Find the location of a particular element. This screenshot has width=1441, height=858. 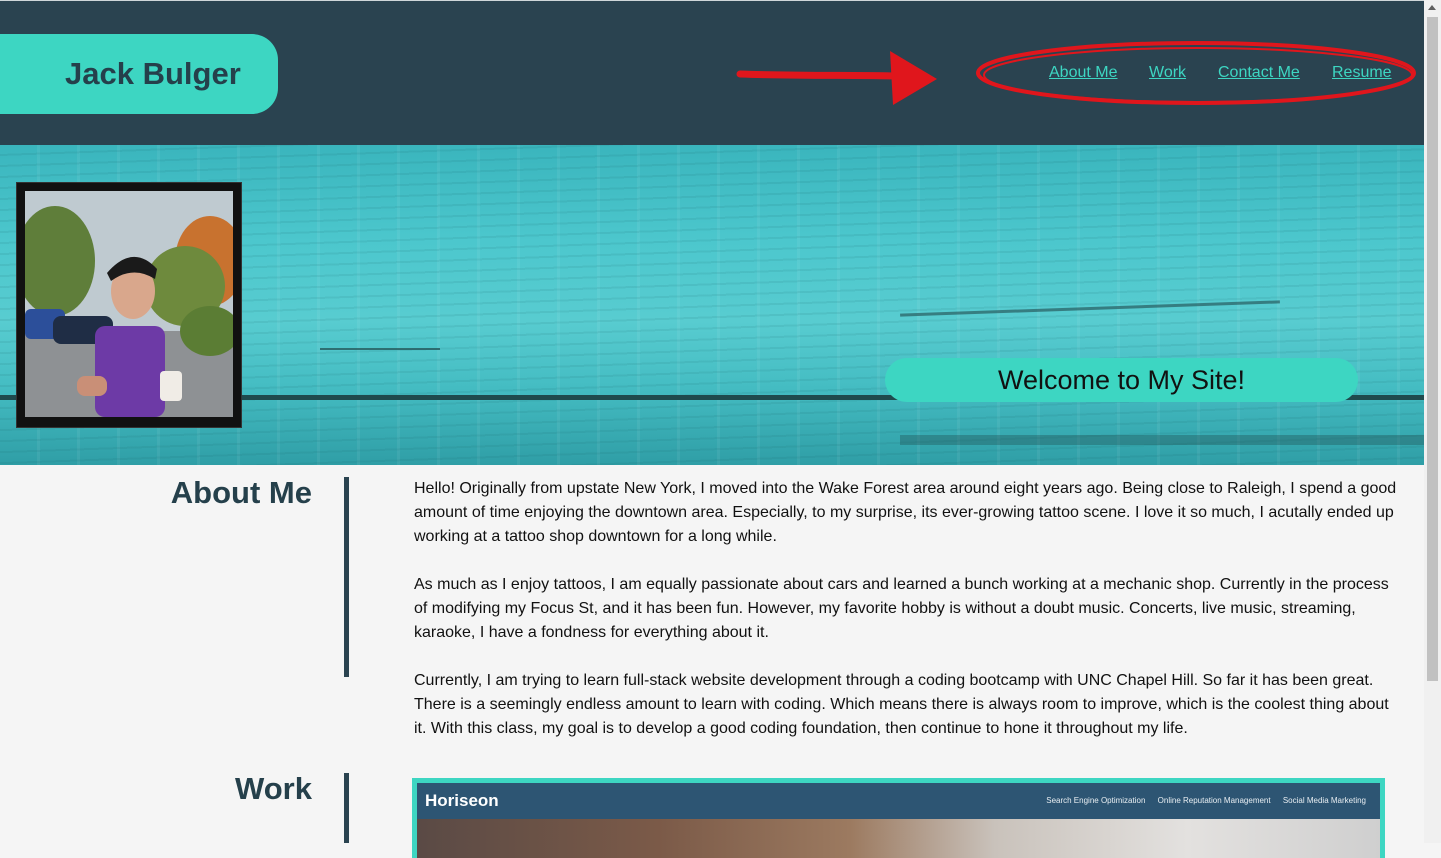

vertical-scrollbar is located at coordinates (1432, 421).